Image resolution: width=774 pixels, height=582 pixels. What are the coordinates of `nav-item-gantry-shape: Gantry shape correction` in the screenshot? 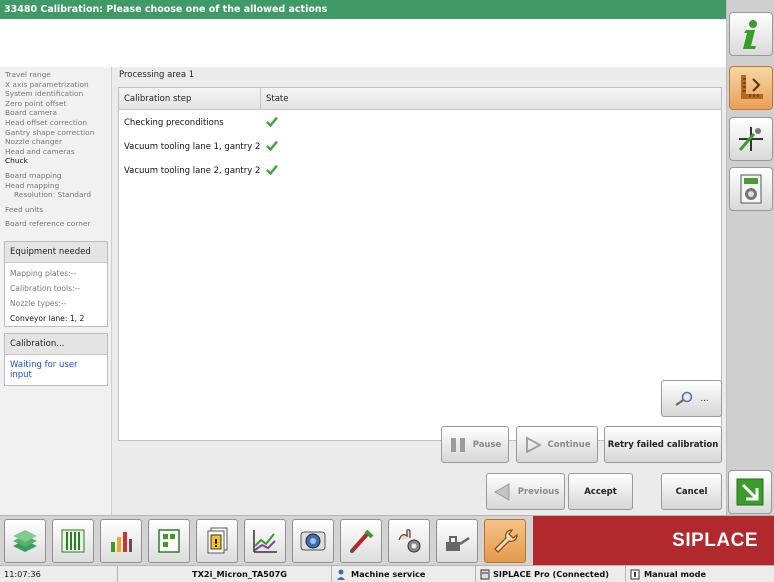 It's located at (58, 133).